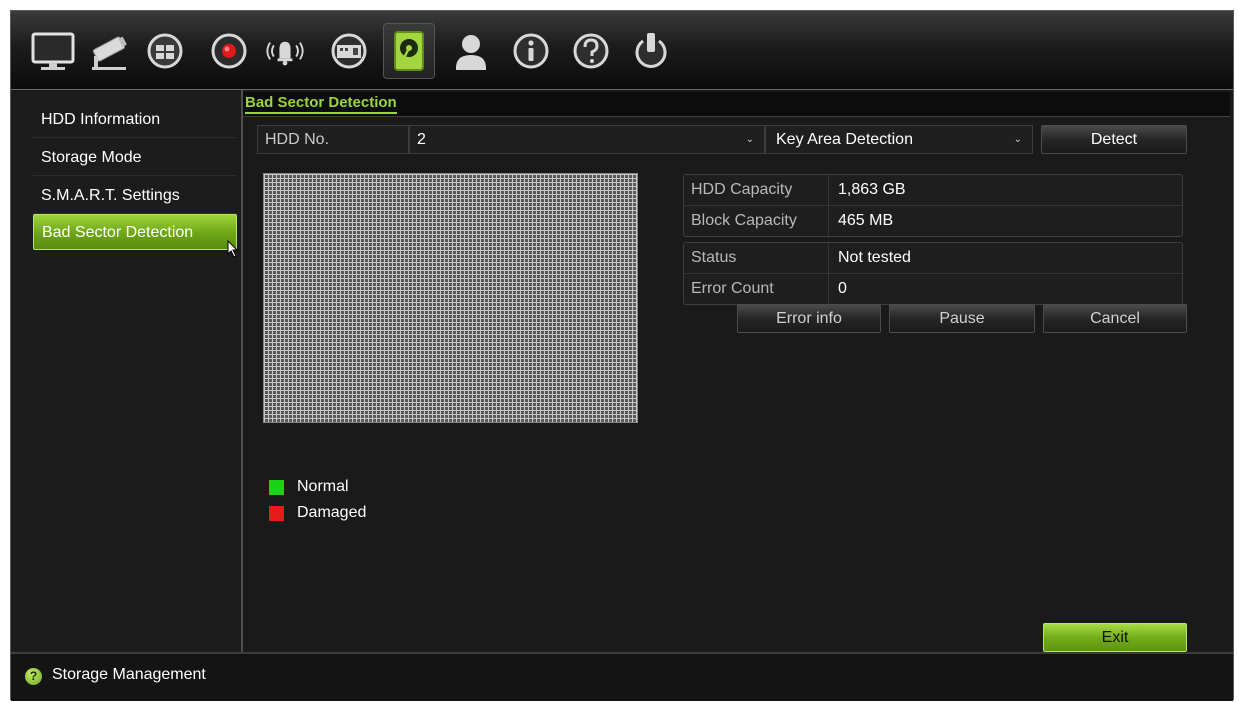  Describe the element at coordinates (933, 289) in the screenshot. I see `error-count-row: Error Count 0` at that location.